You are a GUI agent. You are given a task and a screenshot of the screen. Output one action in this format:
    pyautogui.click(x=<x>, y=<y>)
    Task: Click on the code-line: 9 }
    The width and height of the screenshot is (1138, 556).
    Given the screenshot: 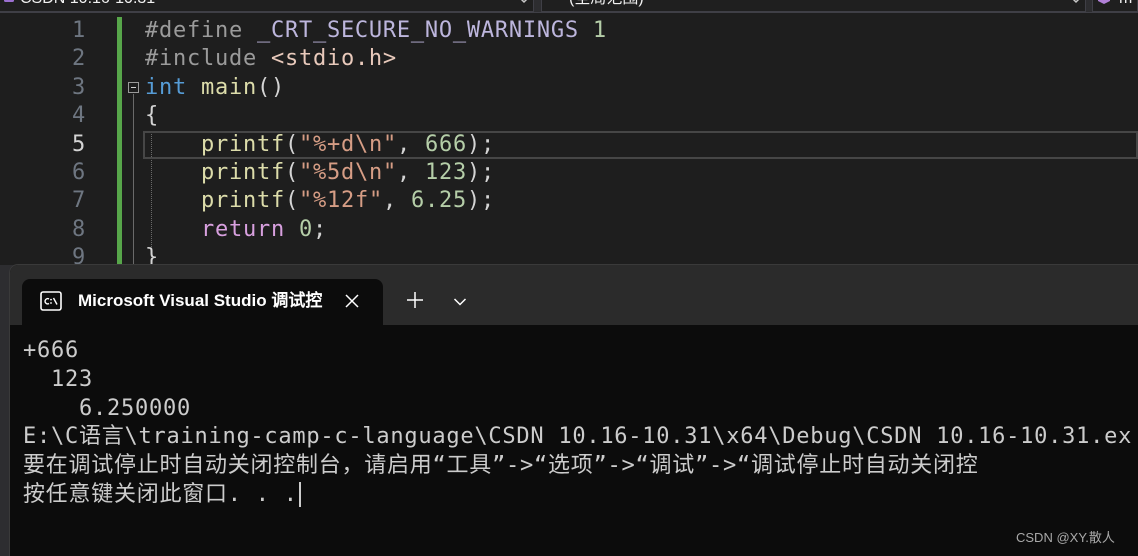 What is the action you would take?
    pyautogui.click(x=569, y=254)
    